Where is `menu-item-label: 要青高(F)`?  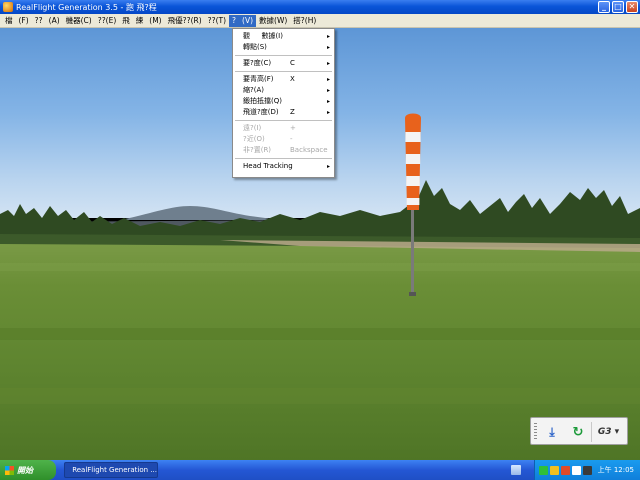
menu-item-label: 要青高(F) is located at coordinates (258, 79).